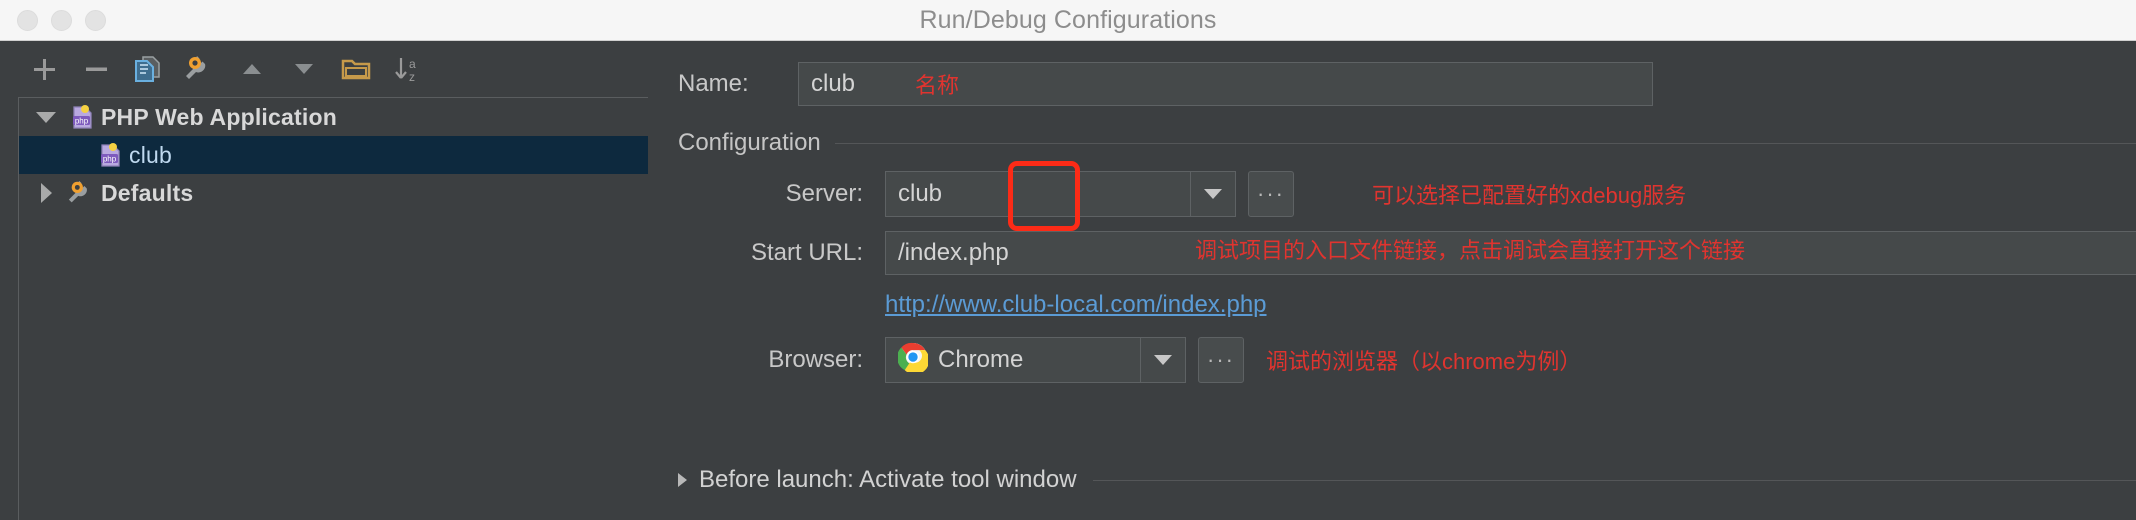 The height and width of the screenshot is (520, 2136). Describe the element at coordinates (981, 359) in the screenshot. I see `browser-name: Chrome` at that location.